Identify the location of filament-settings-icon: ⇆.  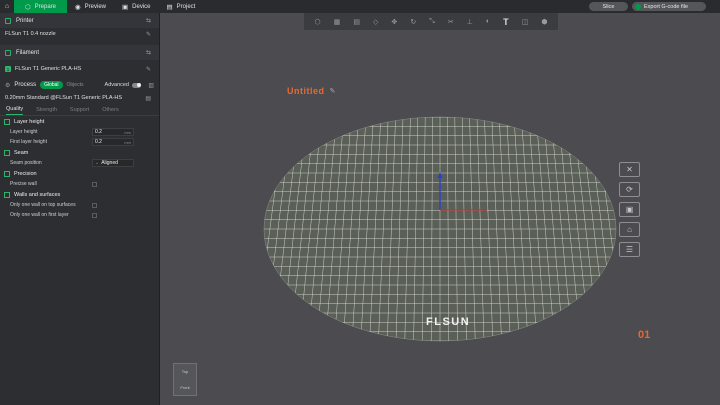
(148, 52).